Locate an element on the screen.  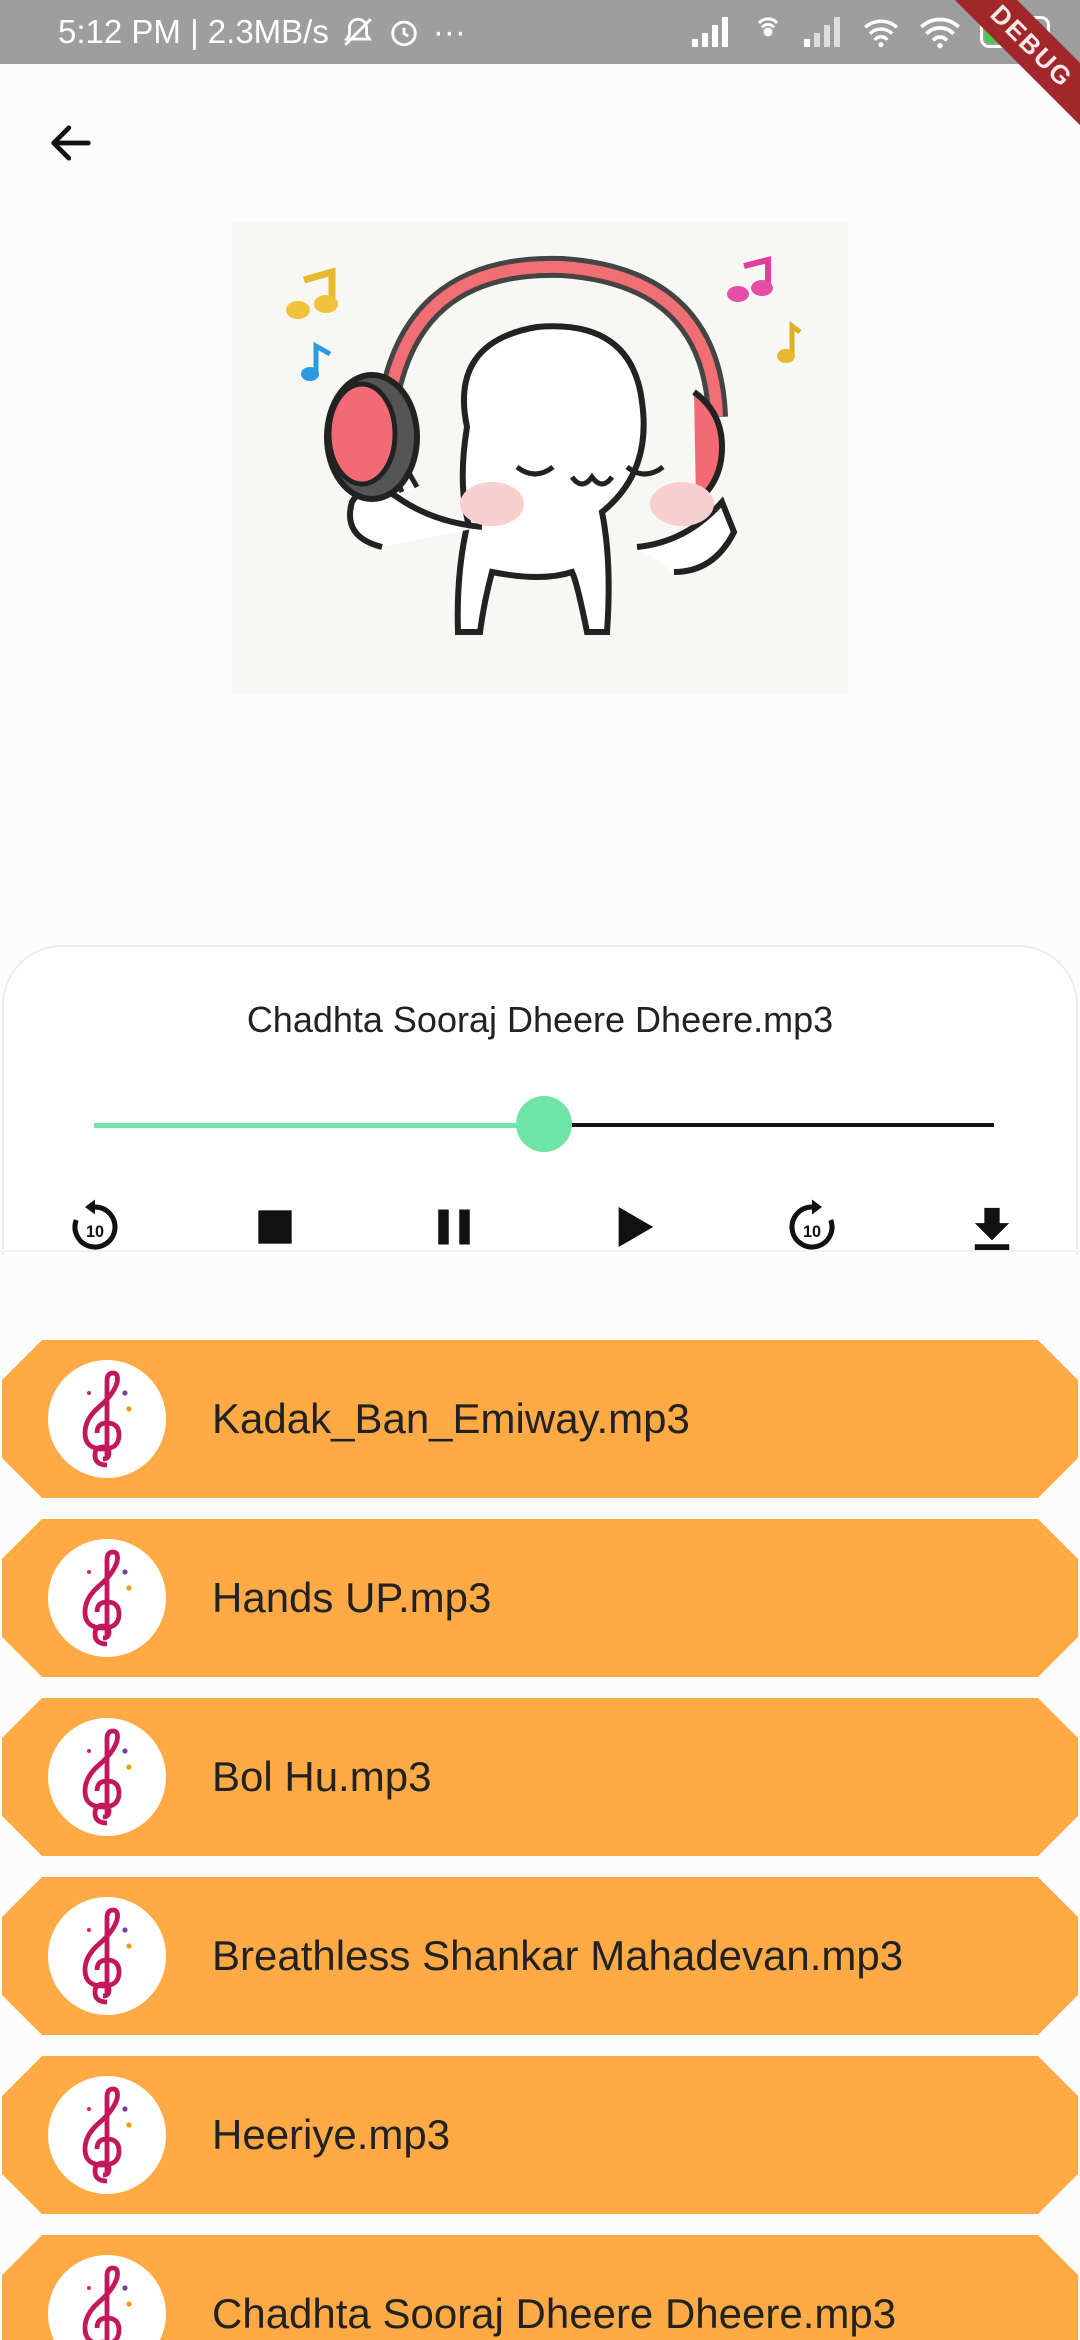
forward-10-label: 10 is located at coordinates (812, 1232).